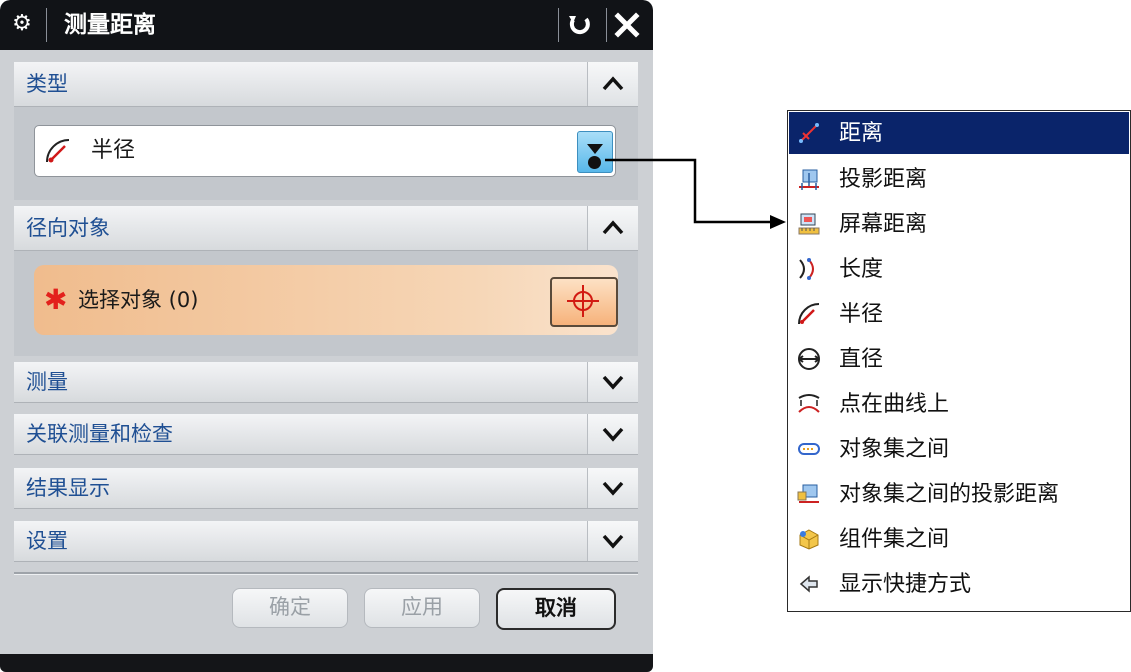 This screenshot has width=1131, height=672. I want to click on menu-item-label: 直径, so click(861, 359).